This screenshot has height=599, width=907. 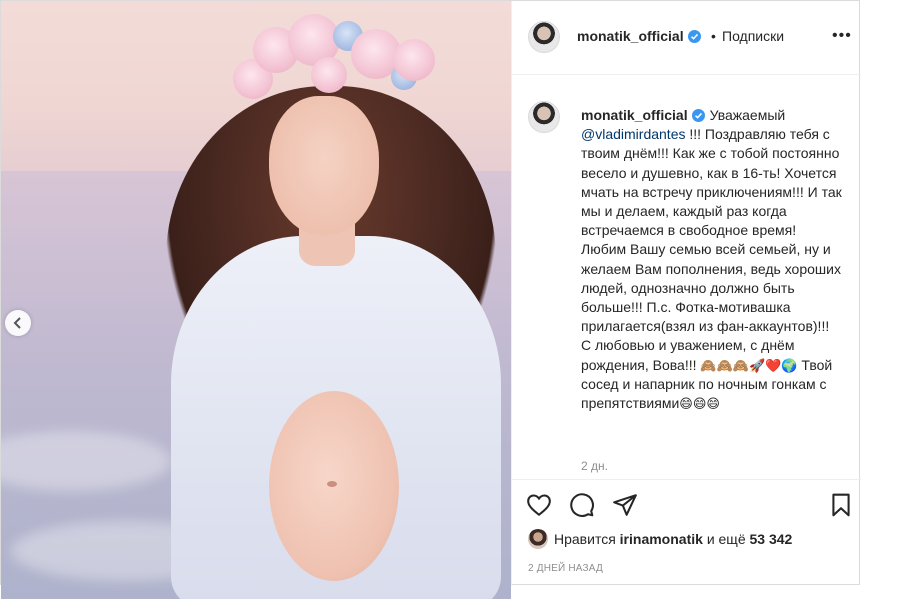 I want to click on following-button: Подписки, so click(x=753, y=36).